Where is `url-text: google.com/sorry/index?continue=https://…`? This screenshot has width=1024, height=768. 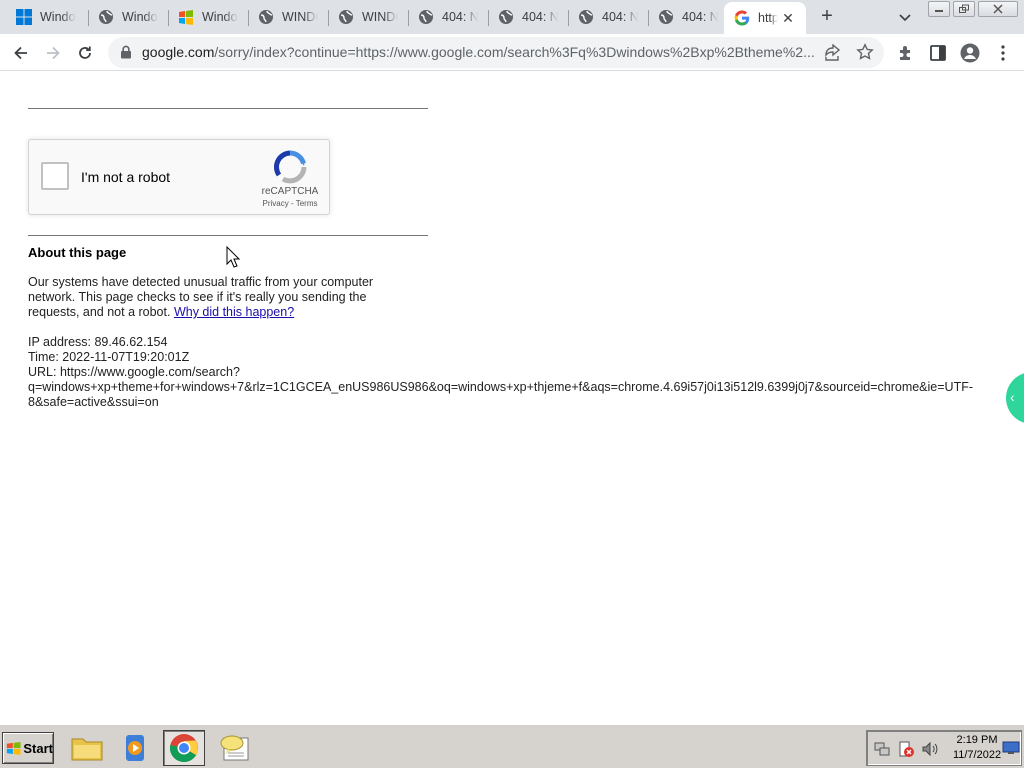 url-text: google.com/sorry/index?continue=https://… is located at coordinates (480, 52).